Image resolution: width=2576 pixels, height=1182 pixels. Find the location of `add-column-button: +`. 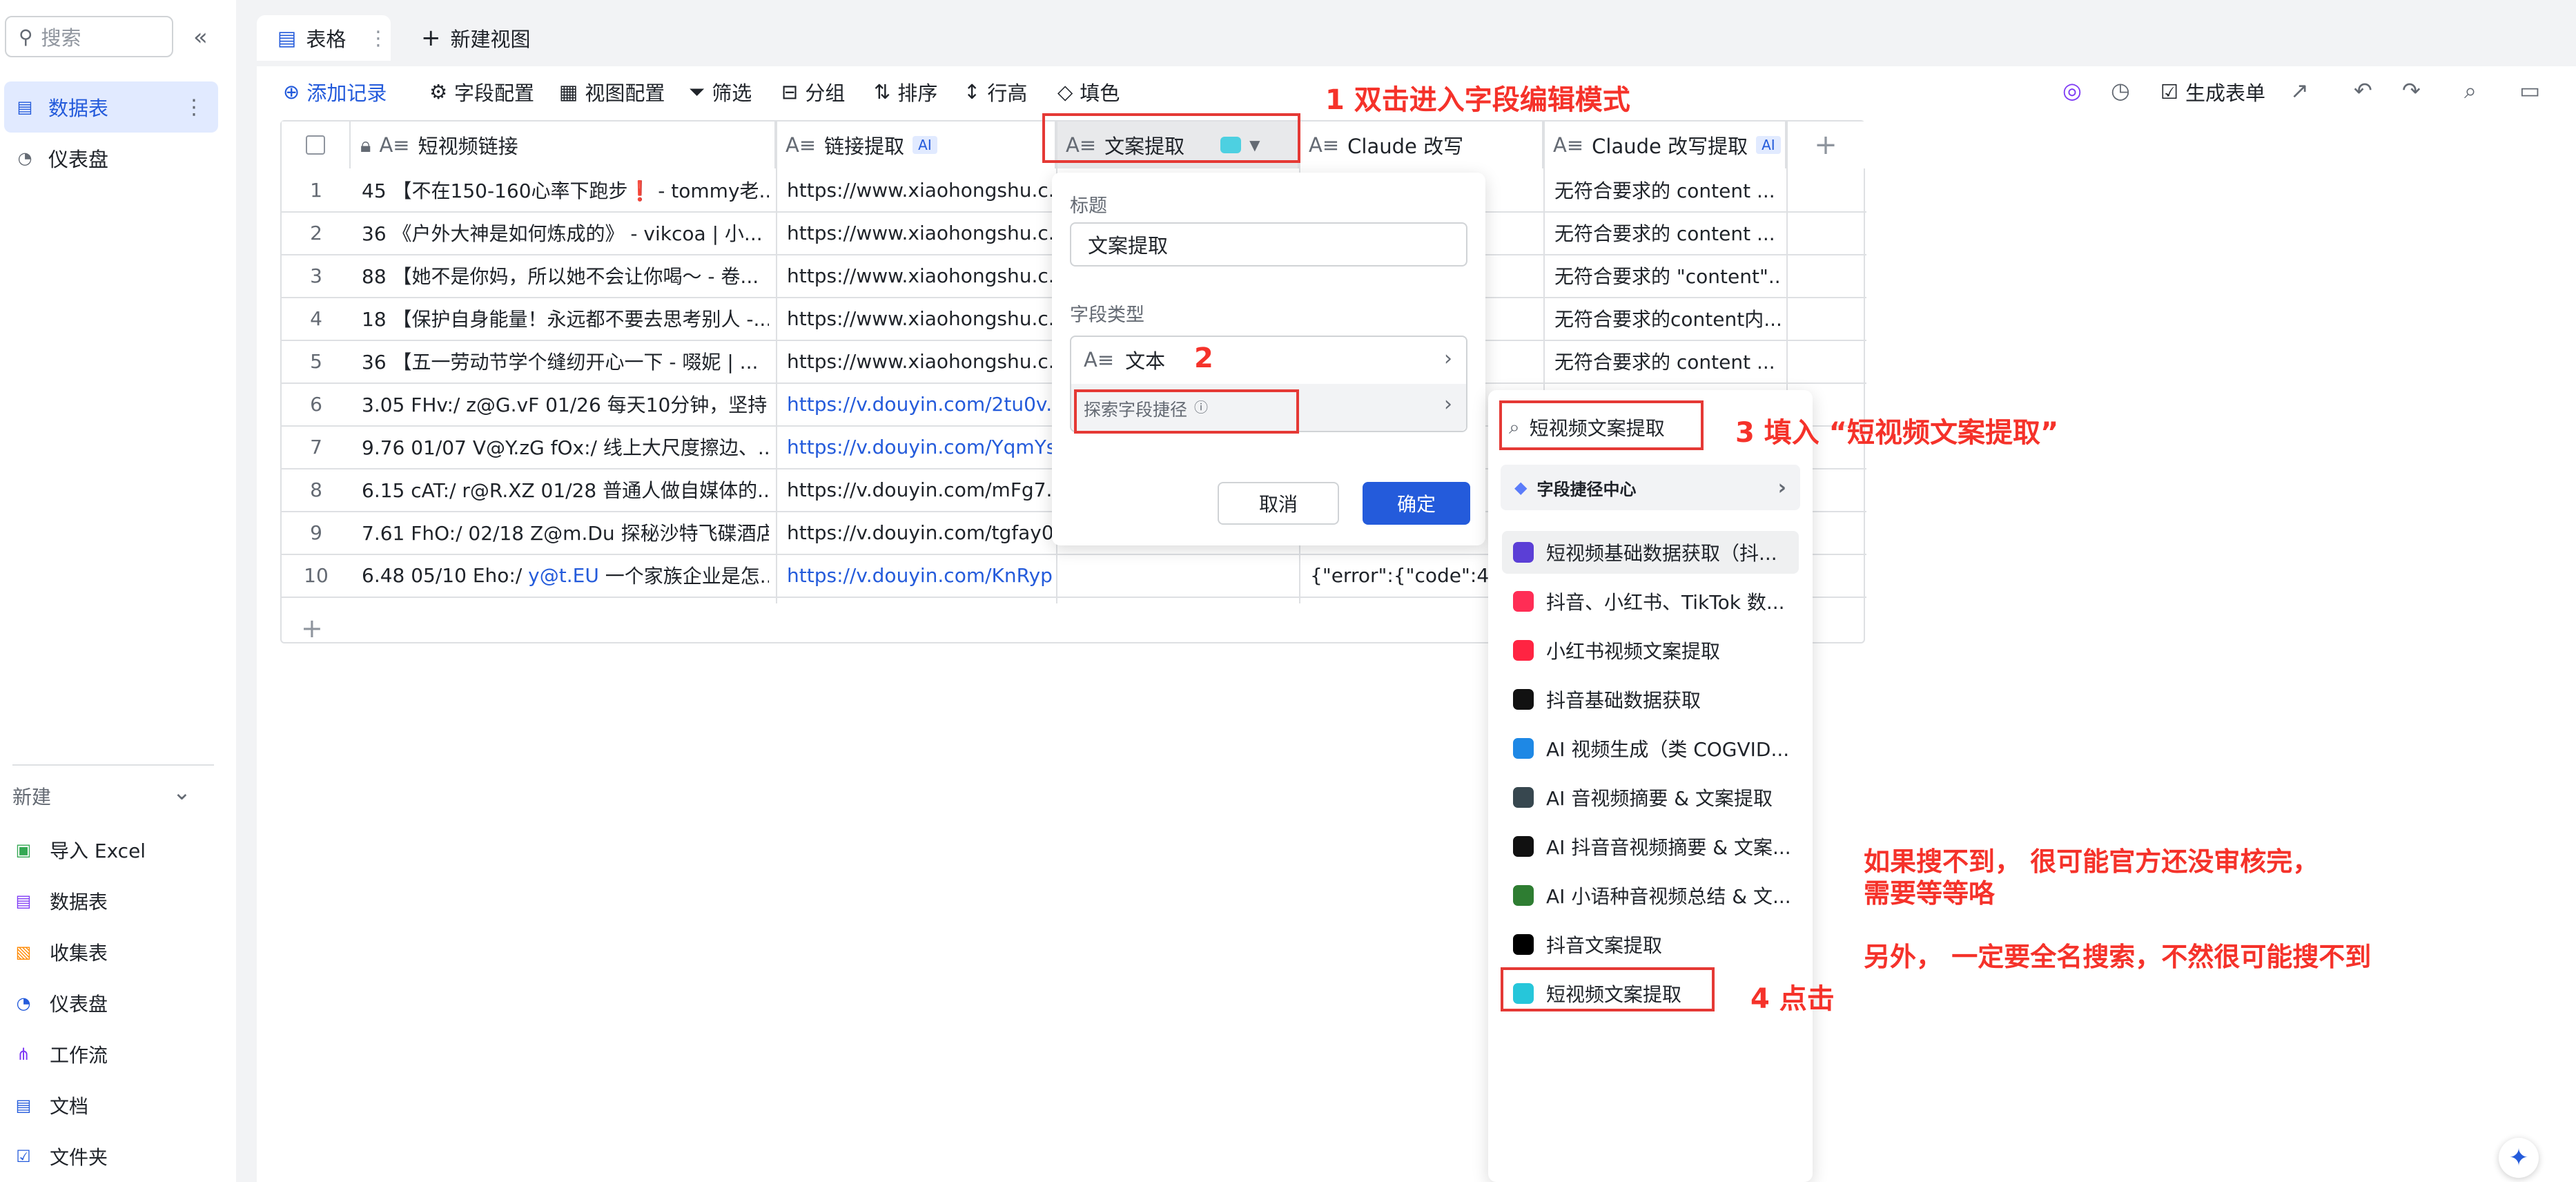

add-column-button: + is located at coordinates (1825, 145).